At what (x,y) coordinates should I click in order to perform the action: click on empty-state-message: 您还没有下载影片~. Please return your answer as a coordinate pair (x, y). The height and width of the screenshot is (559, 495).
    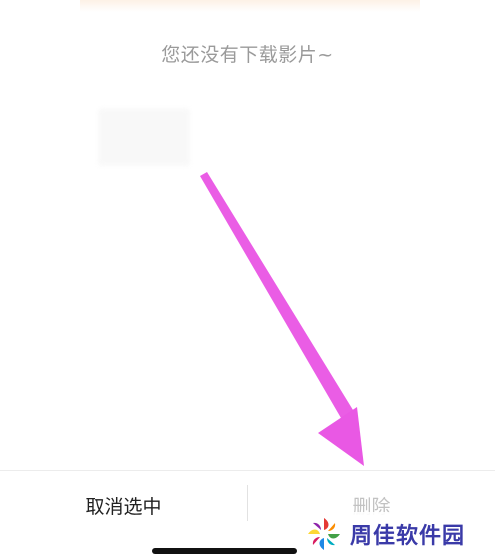
    Looking at the image, I should click on (247, 55).